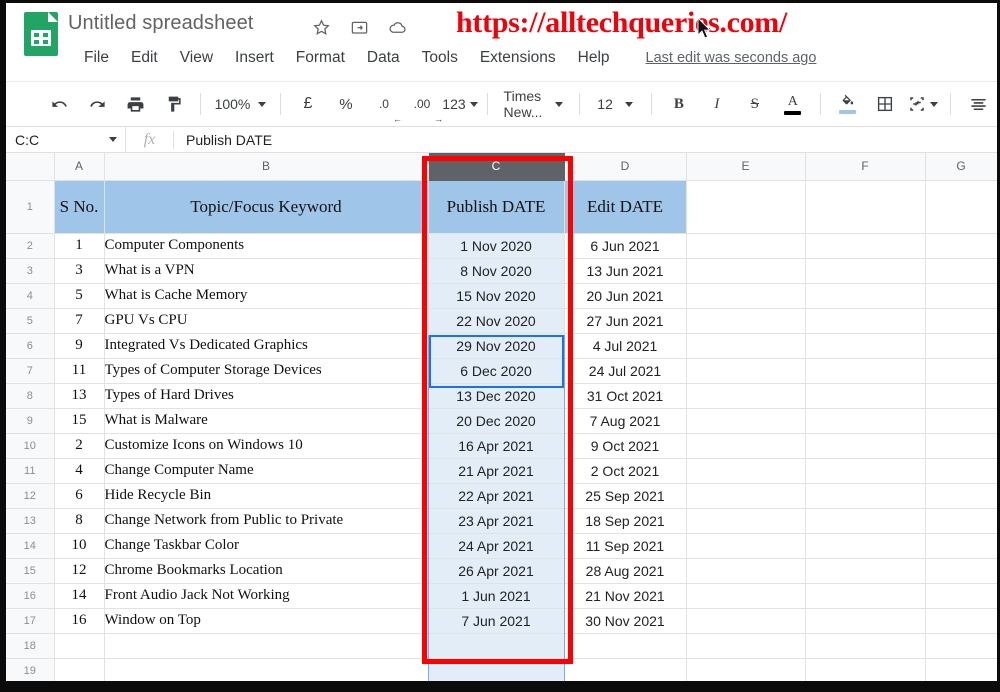 The image size is (1000, 692). I want to click on cell-e15, so click(745, 570).